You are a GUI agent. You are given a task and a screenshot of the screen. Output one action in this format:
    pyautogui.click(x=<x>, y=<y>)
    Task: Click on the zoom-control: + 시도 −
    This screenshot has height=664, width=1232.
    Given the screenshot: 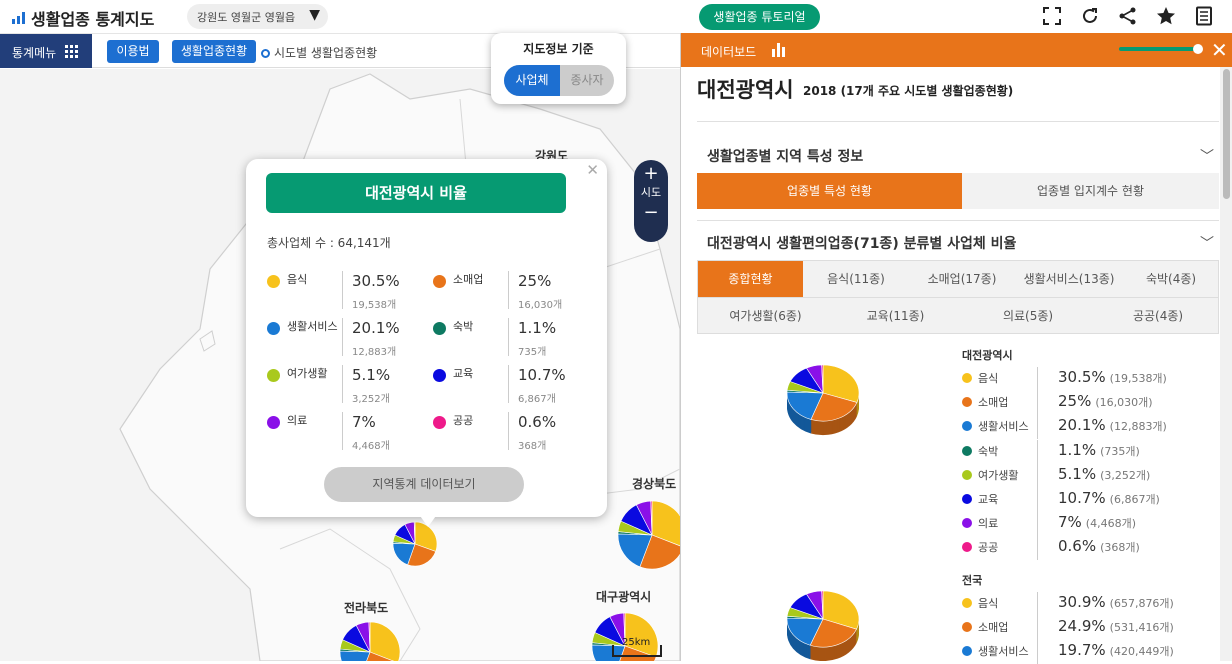 What is the action you would take?
    pyautogui.click(x=651, y=201)
    